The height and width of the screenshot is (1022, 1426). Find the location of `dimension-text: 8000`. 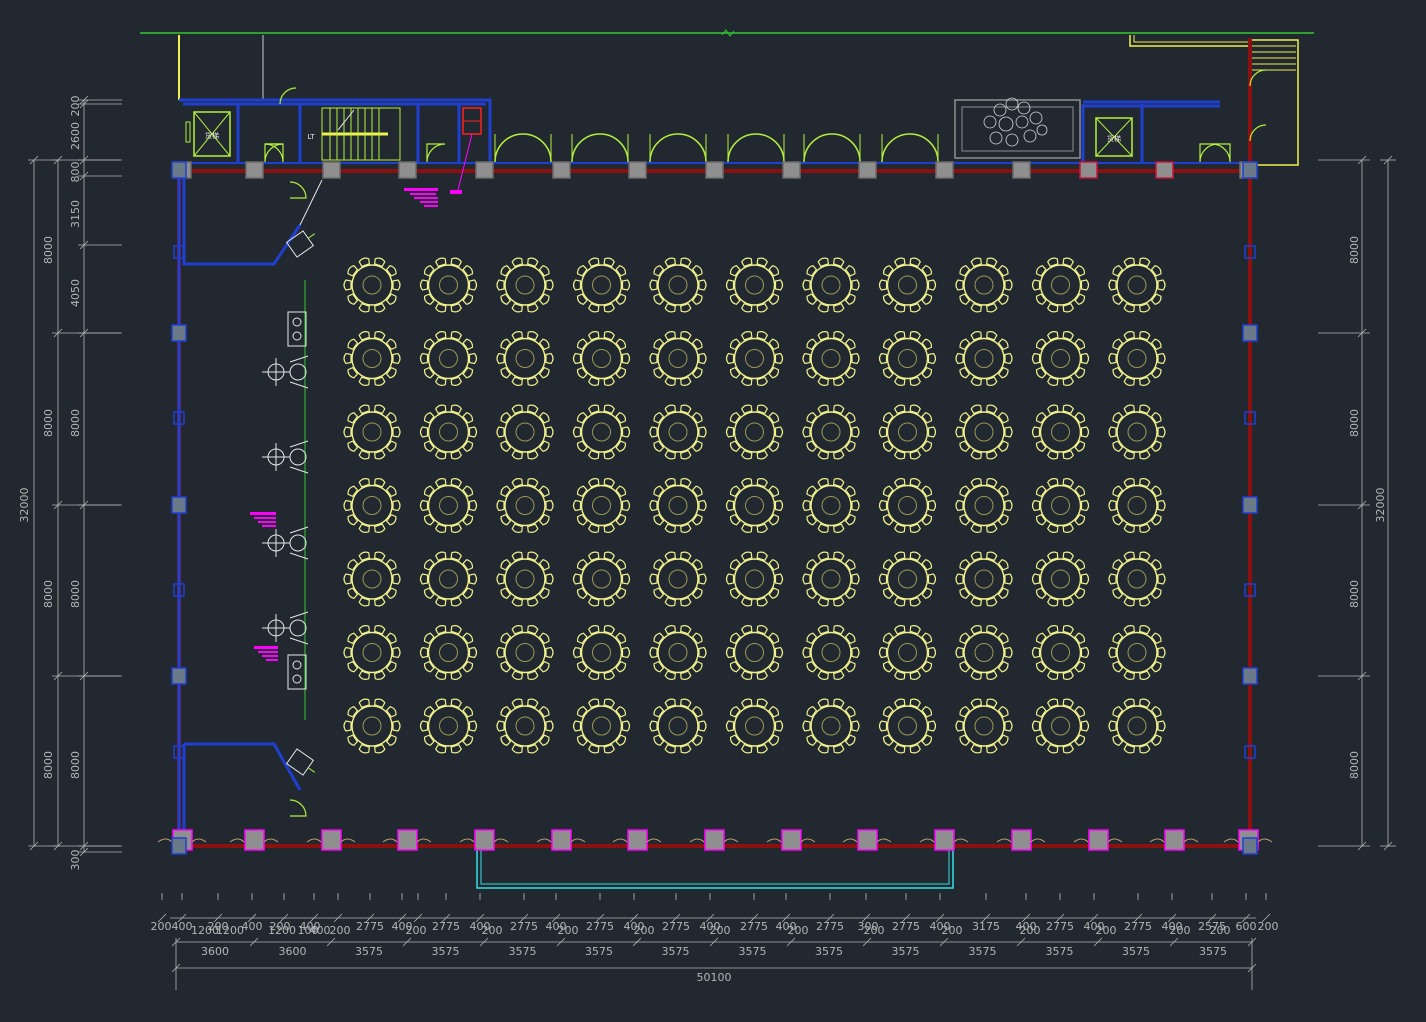

dimension-text: 8000 is located at coordinates (75, 423).